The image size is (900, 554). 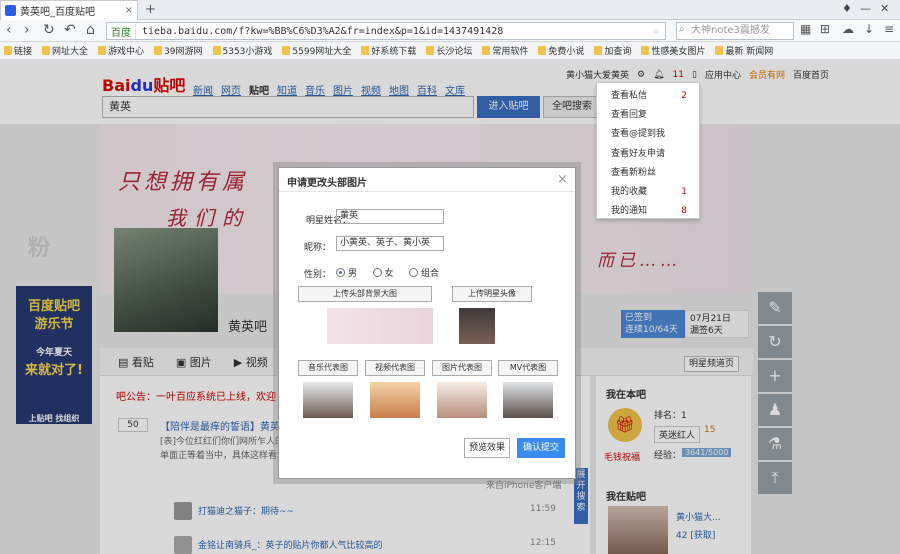 What do you see at coordinates (10, 10) in the screenshot?
I see `tieba-favicon-icon` at bounding box center [10, 10].